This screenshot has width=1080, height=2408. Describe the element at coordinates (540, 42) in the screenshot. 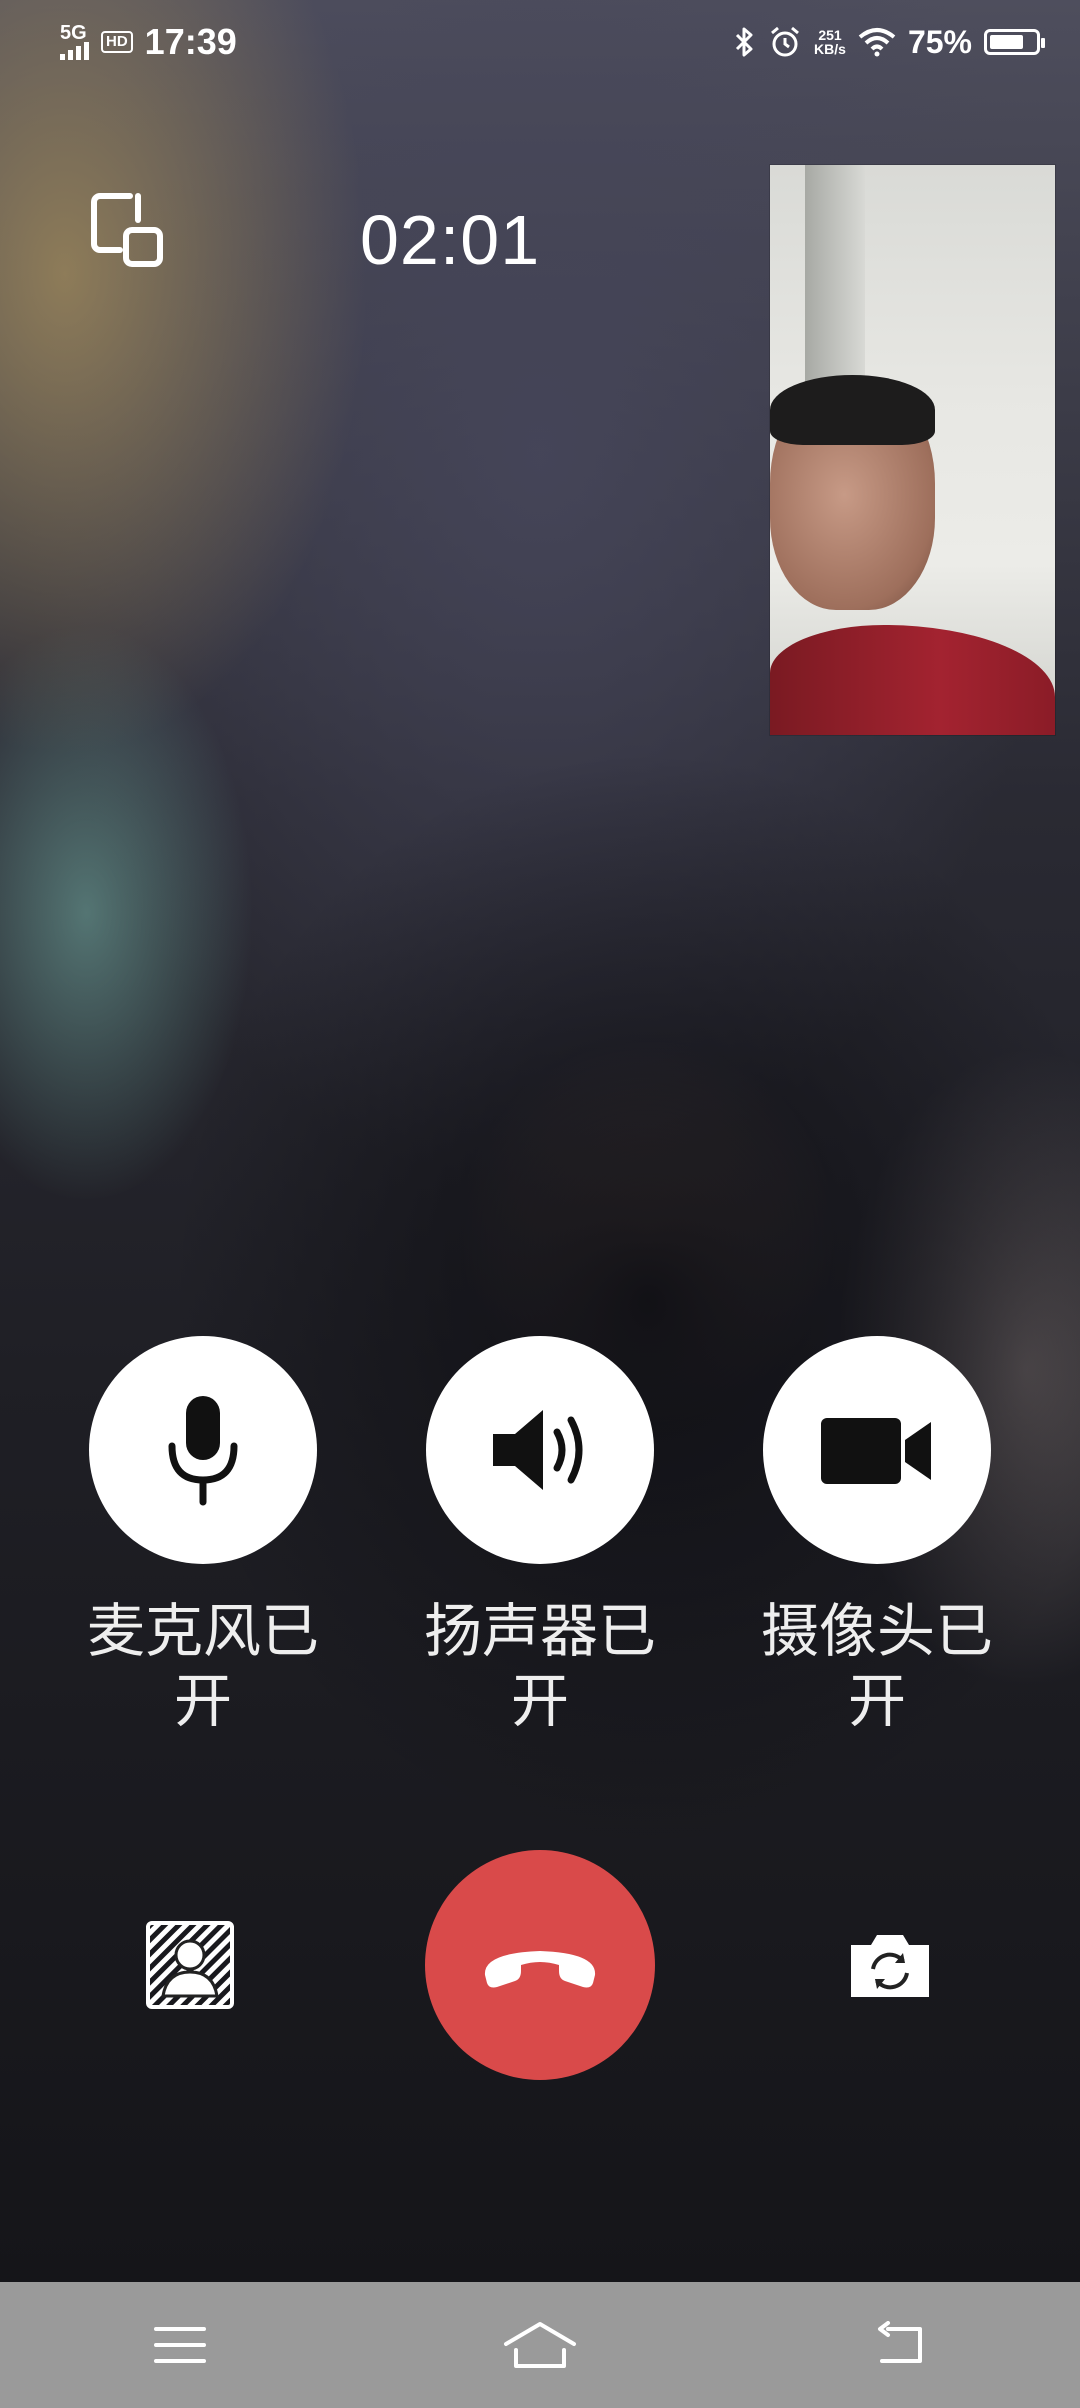

I see `status-bar: 5G HD 17:39 251 KB/s 75%` at that location.